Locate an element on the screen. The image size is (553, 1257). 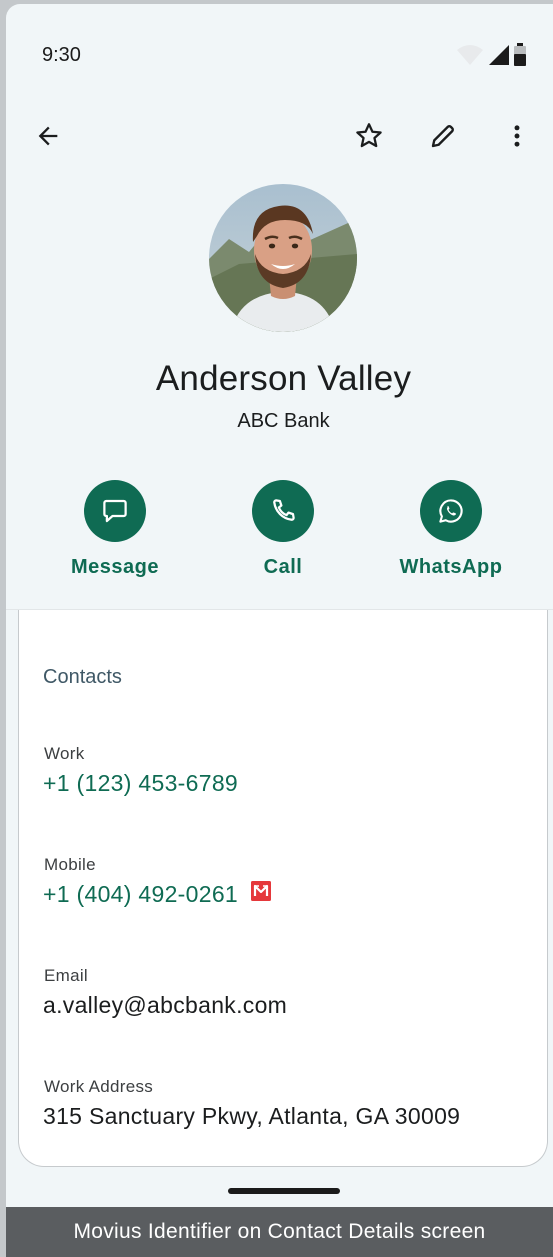
movius-icon is located at coordinates (261, 894).